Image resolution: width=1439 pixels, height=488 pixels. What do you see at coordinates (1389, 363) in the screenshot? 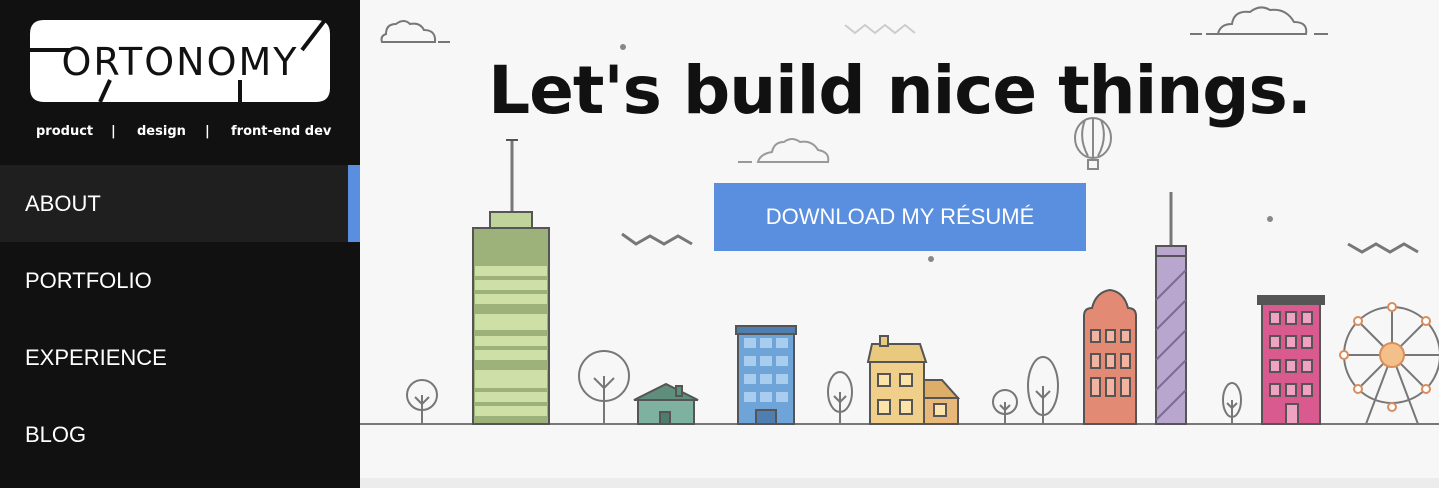
I see `ferris-wheel-icon` at bounding box center [1389, 363].